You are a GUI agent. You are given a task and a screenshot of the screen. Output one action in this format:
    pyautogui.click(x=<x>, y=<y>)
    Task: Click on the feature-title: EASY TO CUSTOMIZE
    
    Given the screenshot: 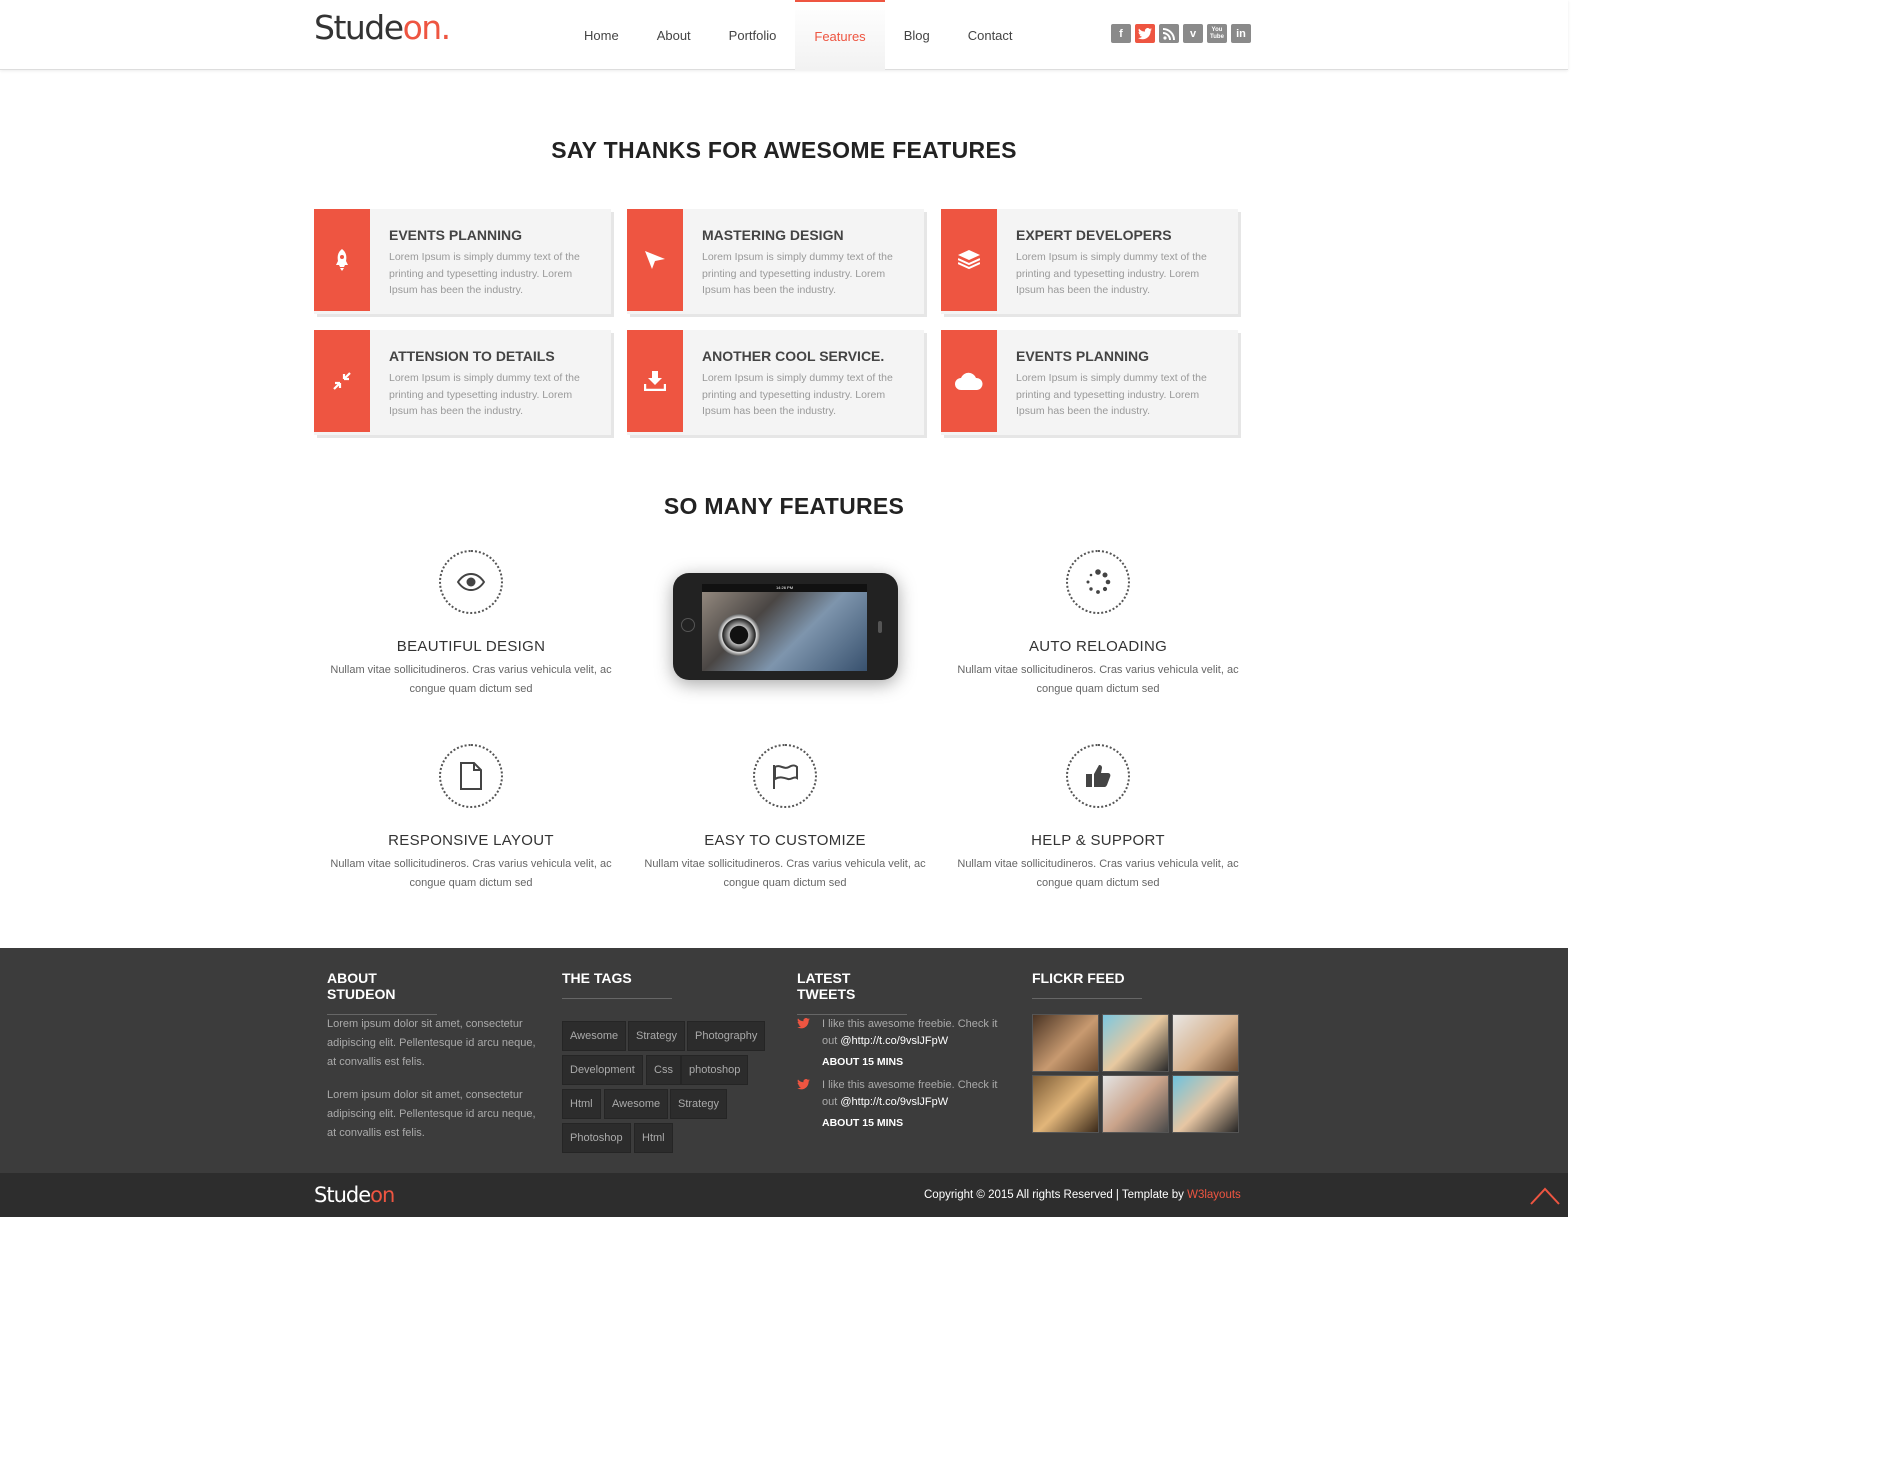 What is the action you would take?
    pyautogui.click(x=785, y=840)
    